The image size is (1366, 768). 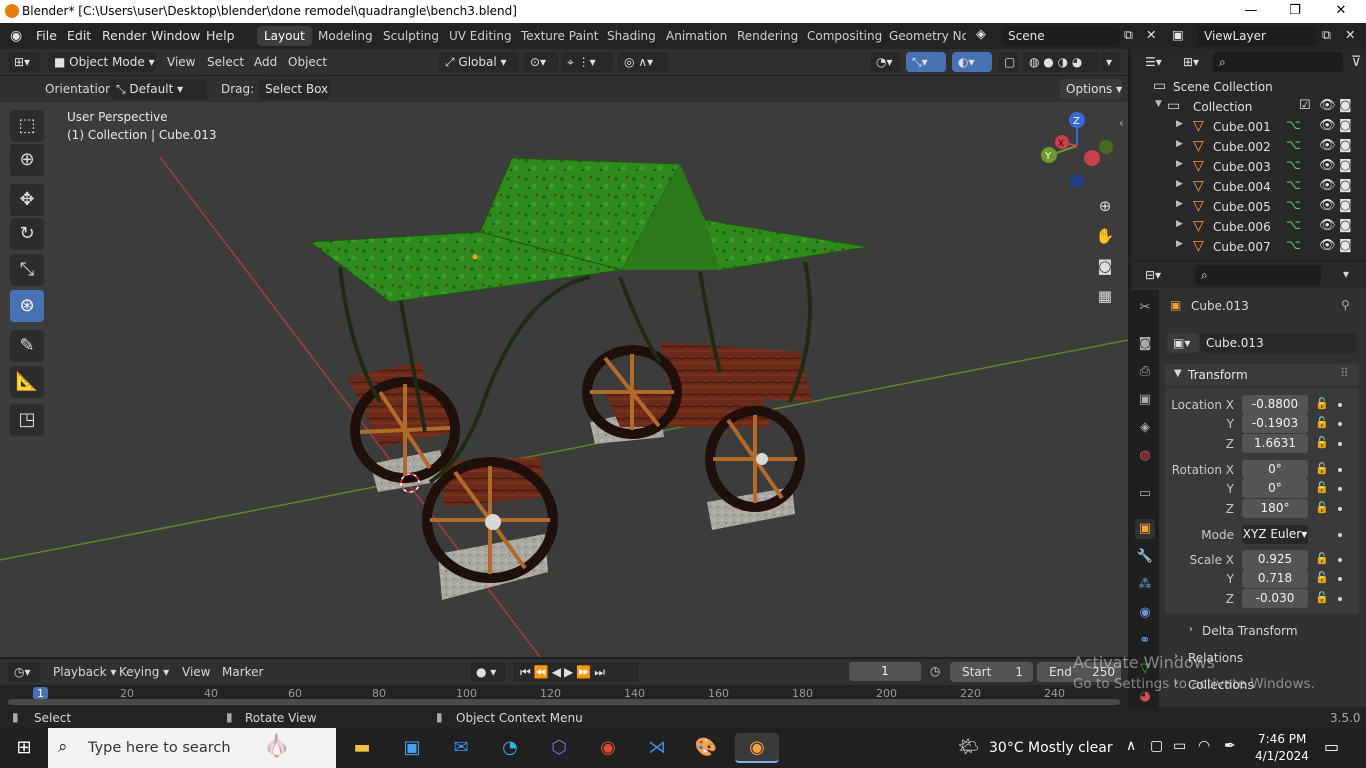 What do you see at coordinates (564, 702) in the screenshot?
I see `timeline-scrollbar` at bounding box center [564, 702].